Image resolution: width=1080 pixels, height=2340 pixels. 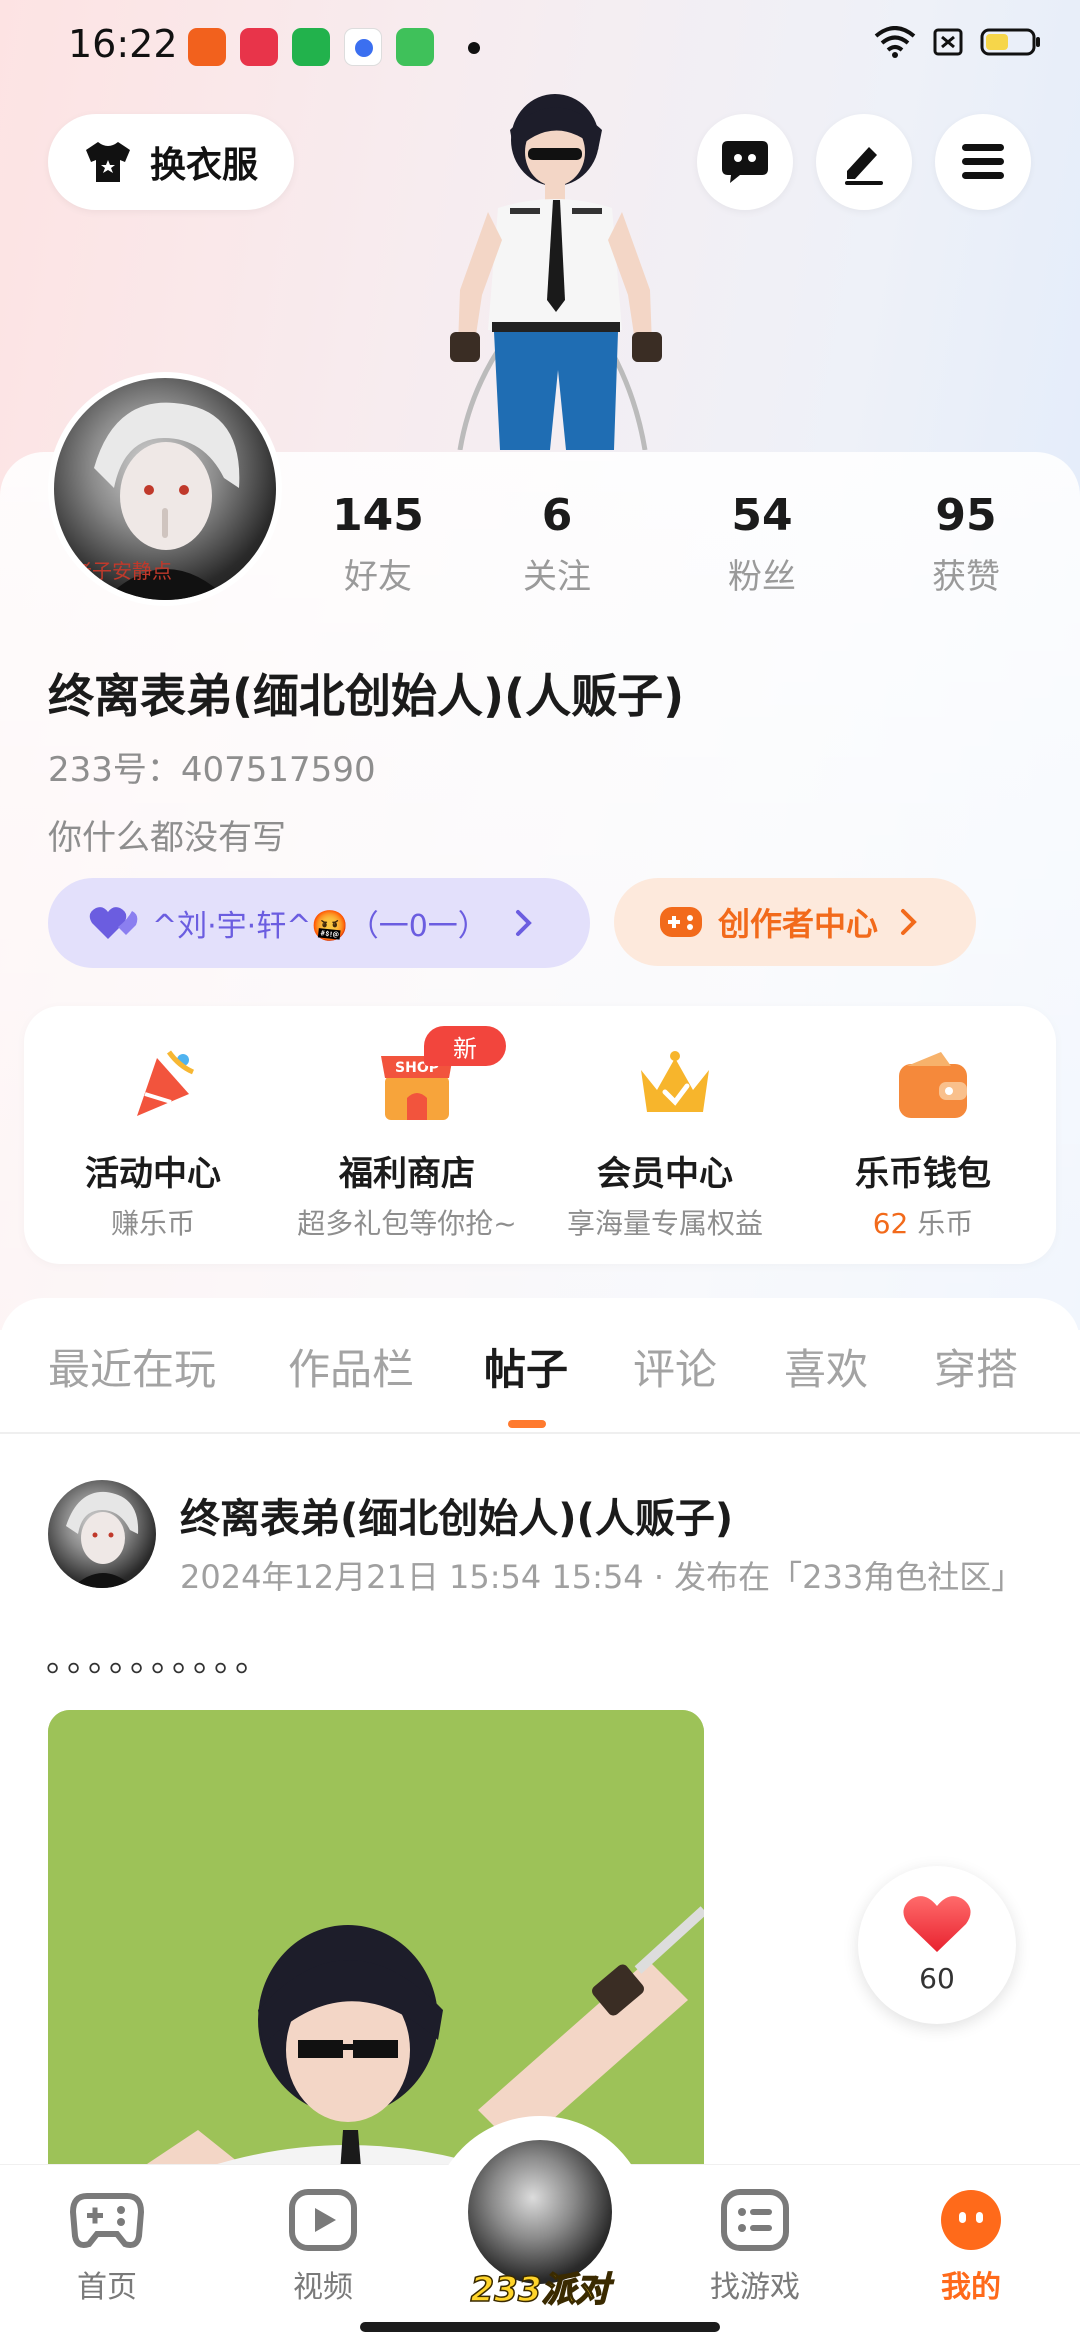 I want to click on stat-fans: 54 粉丝, so click(x=762, y=544).